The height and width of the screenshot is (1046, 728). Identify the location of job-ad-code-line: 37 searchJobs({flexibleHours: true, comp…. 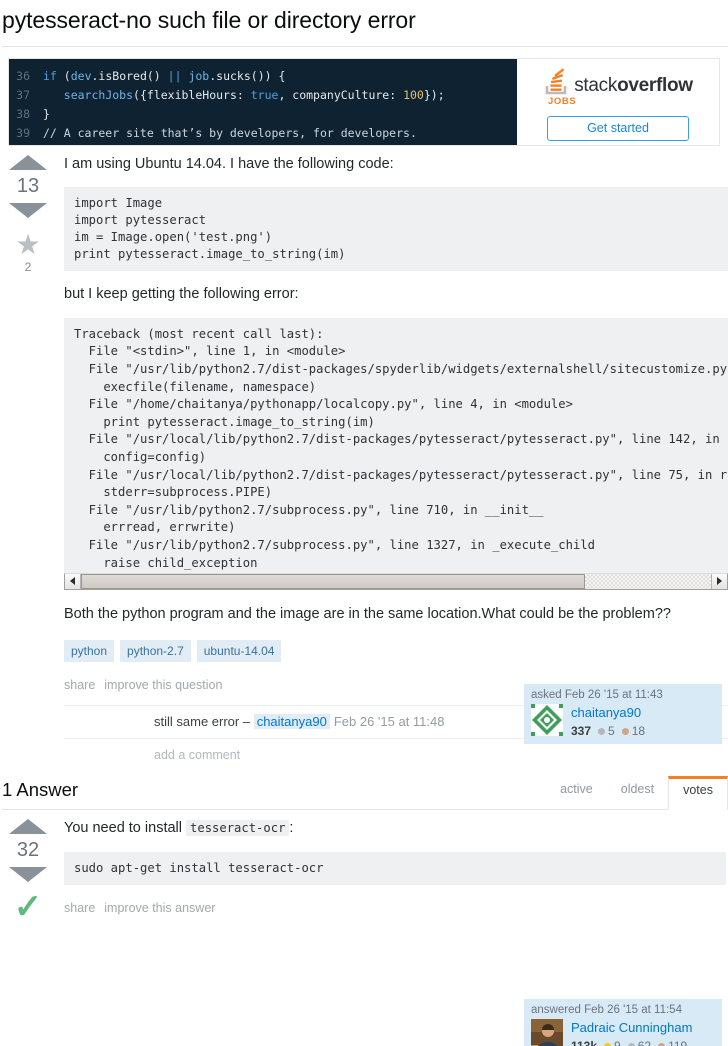
(263, 95).